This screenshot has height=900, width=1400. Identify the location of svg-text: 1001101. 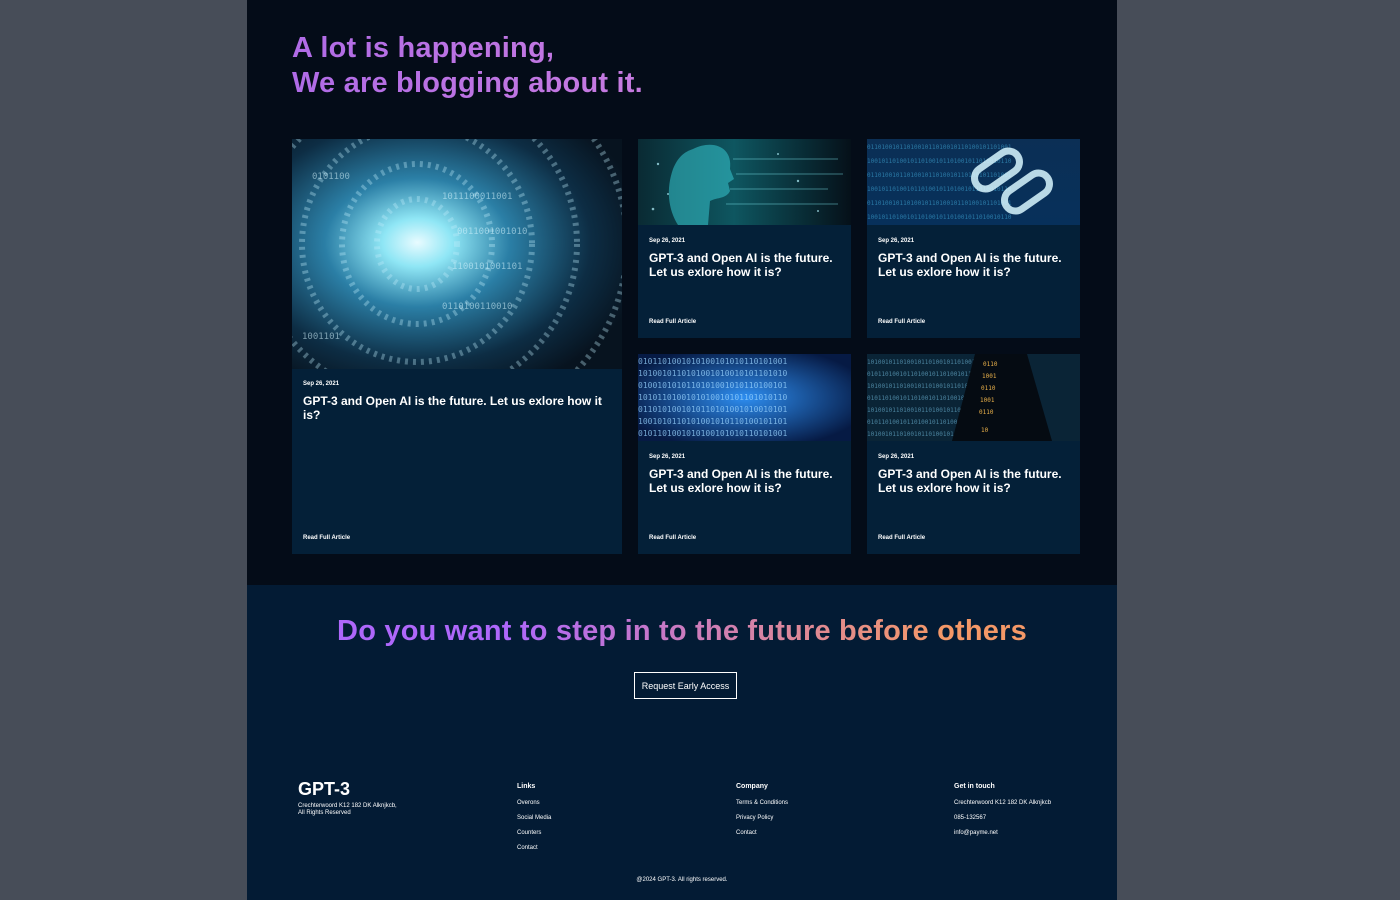
(321, 337).